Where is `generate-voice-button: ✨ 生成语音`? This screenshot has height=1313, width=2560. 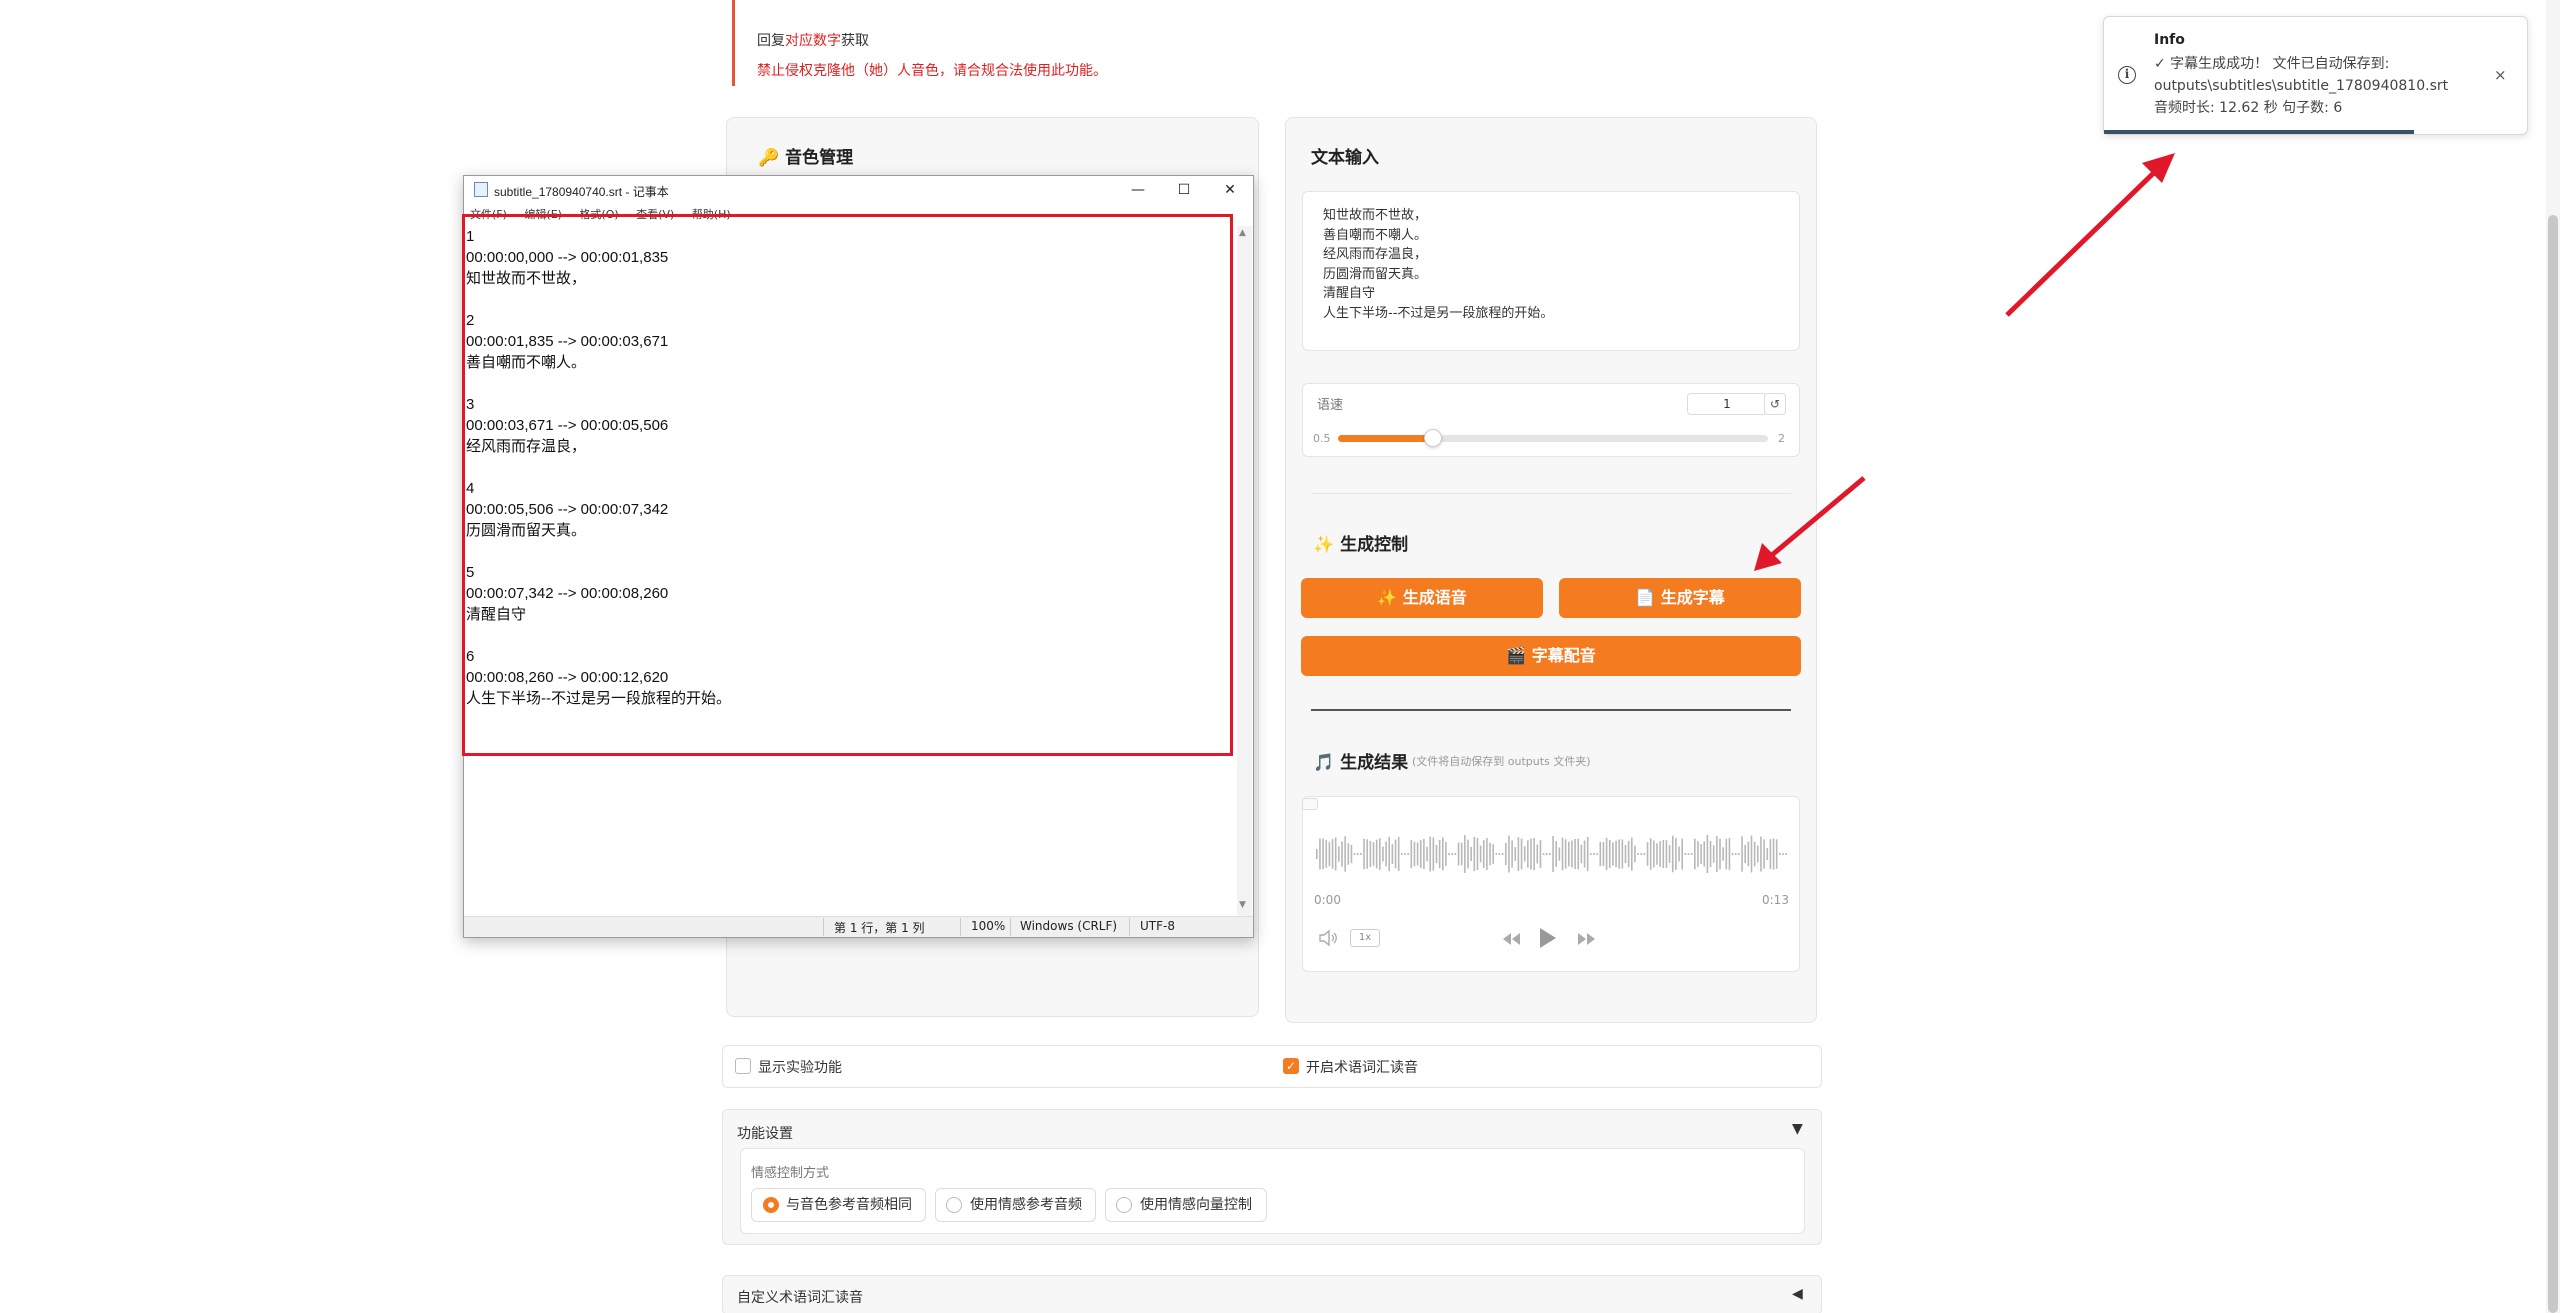 generate-voice-button: ✨ 生成语音 is located at coordinates (1422, 598).